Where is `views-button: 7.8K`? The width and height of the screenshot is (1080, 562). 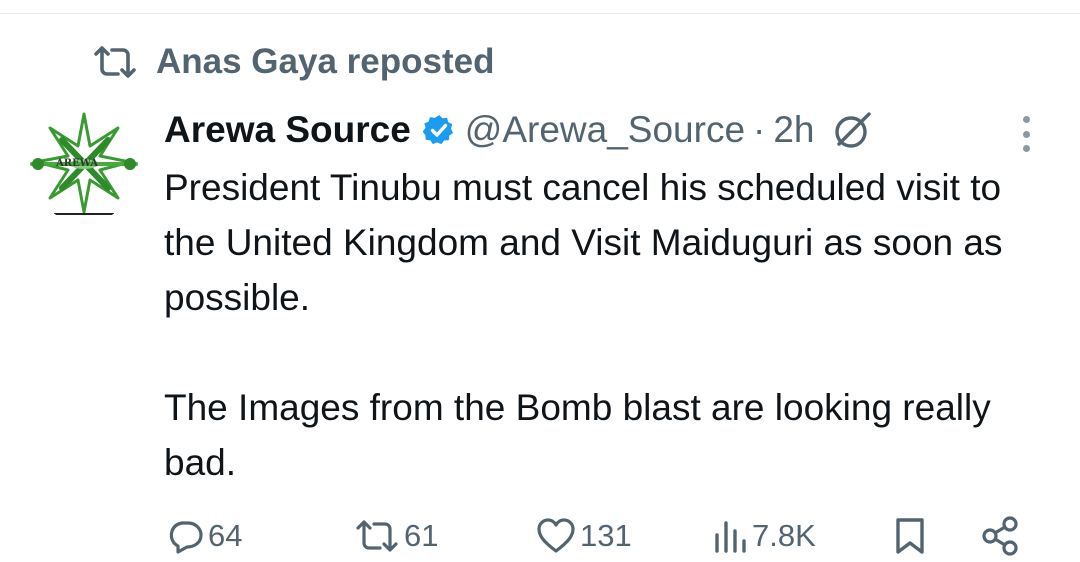
views-button: 7.8K is located at coordinates (764, 536).